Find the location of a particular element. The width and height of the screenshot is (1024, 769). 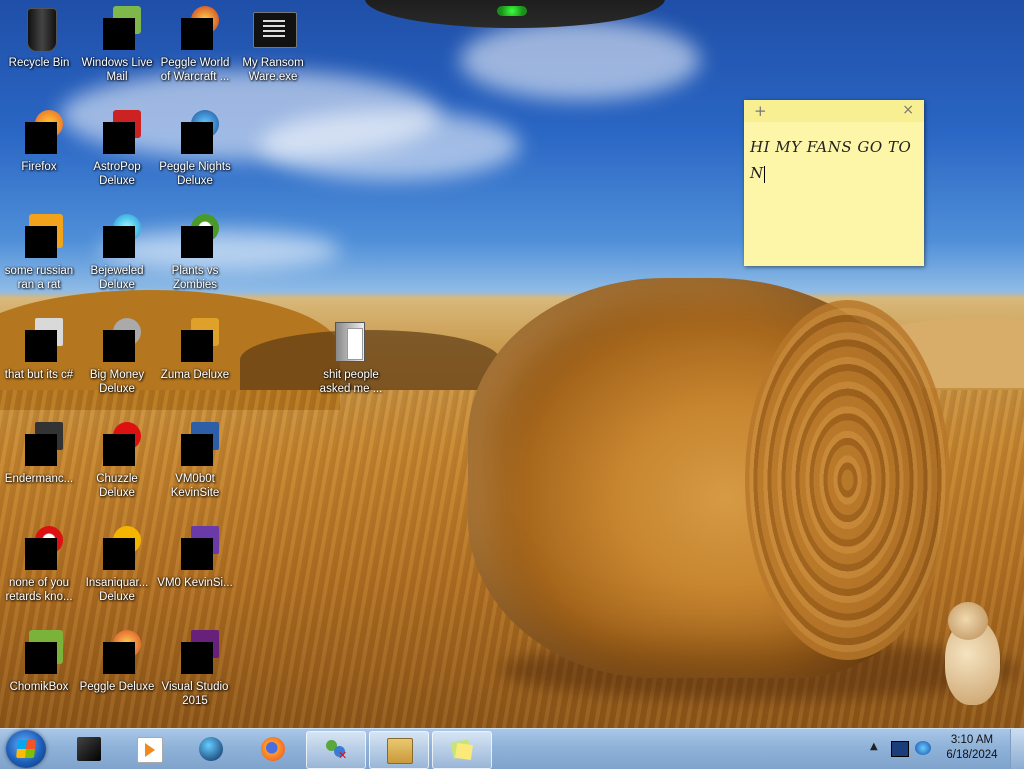

icon-label: AstroPop Deluxe is located at coordinates (117, 174).